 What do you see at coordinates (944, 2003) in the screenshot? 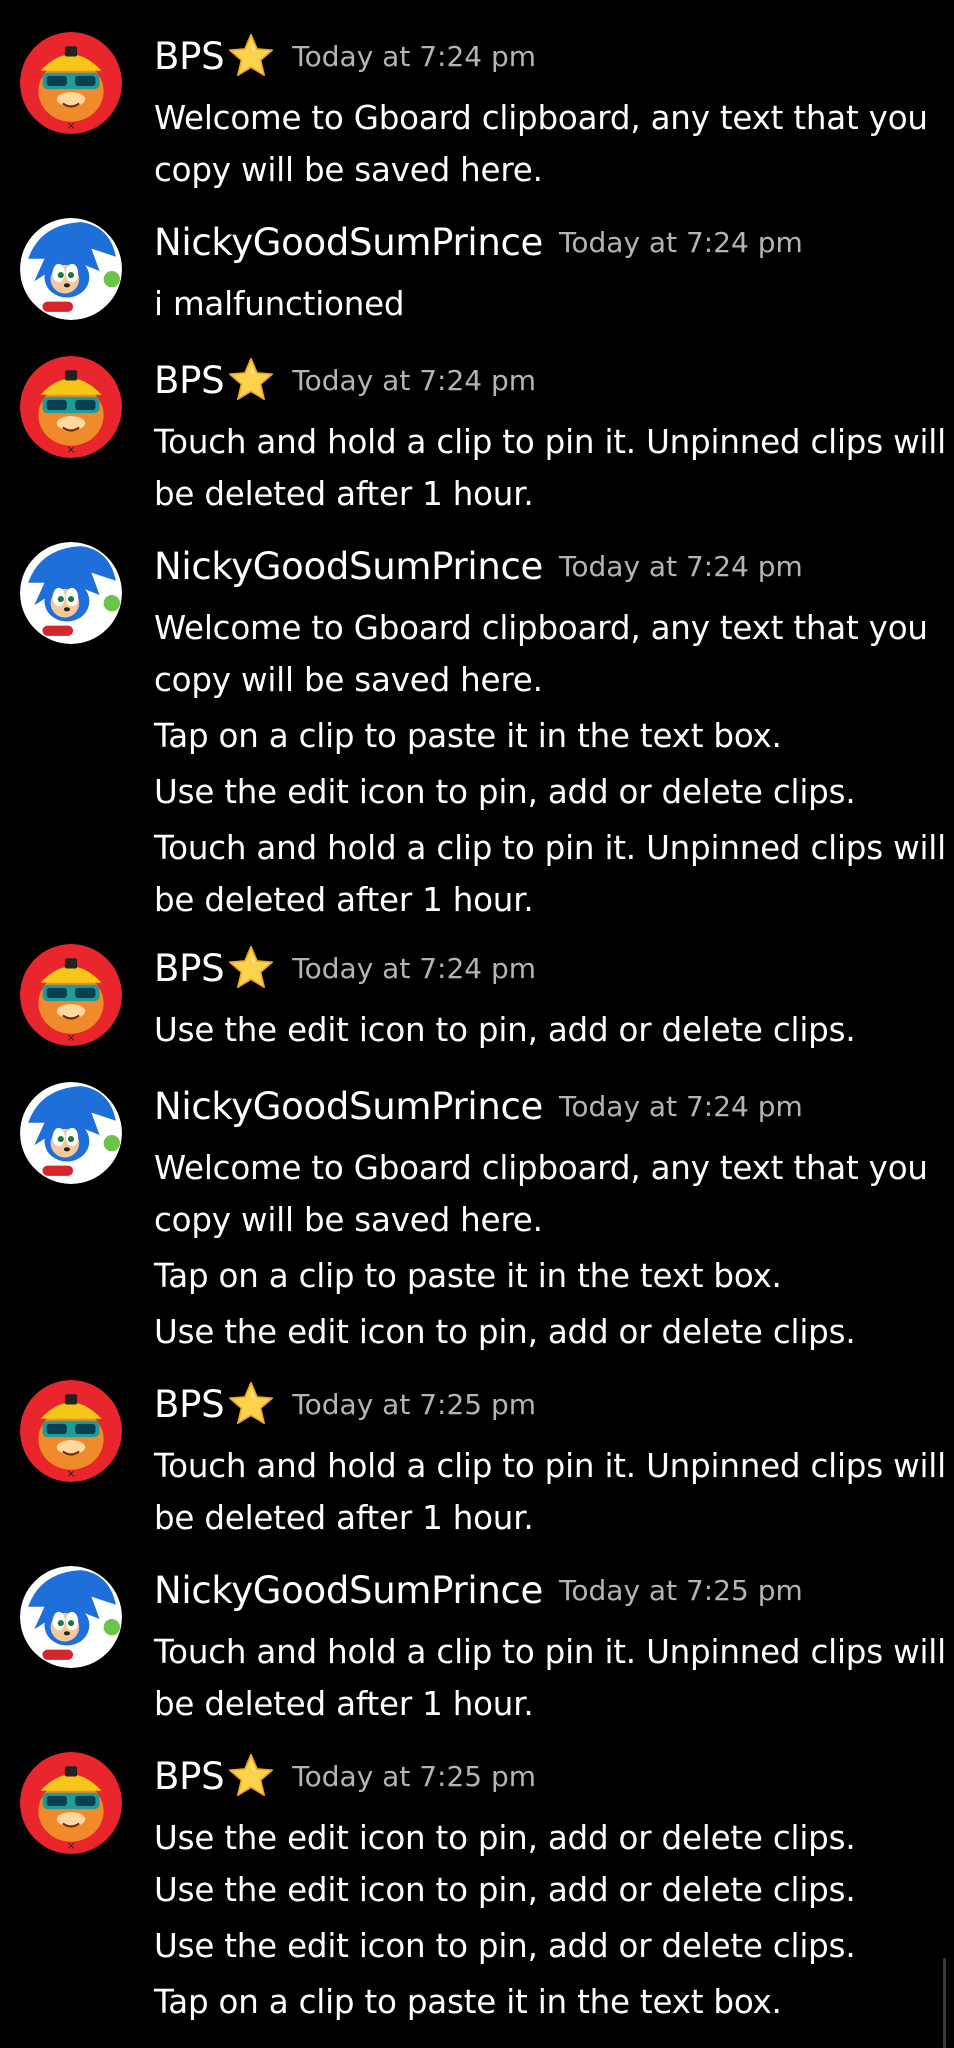
I see `scrollbar-thumb` at bounding box center [944, 2003].